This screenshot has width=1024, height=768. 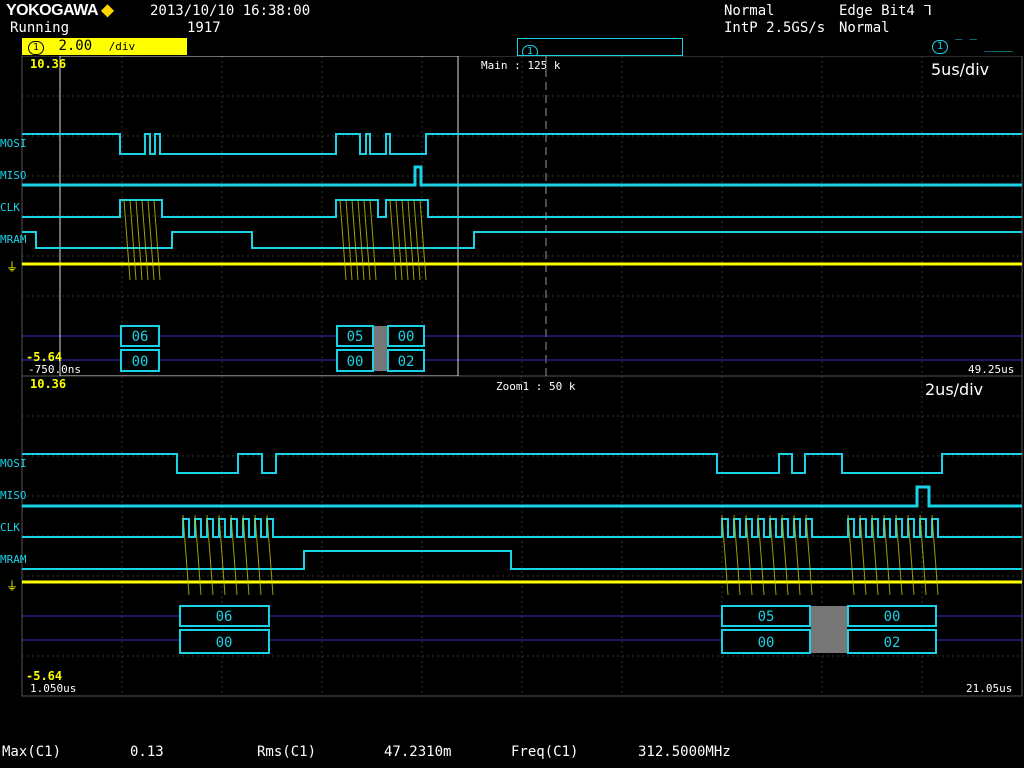 What do you see at coordinates (13, 175) in the screenshot?
I see `main-label-miso: MISO` at bounding box center [13, 175].